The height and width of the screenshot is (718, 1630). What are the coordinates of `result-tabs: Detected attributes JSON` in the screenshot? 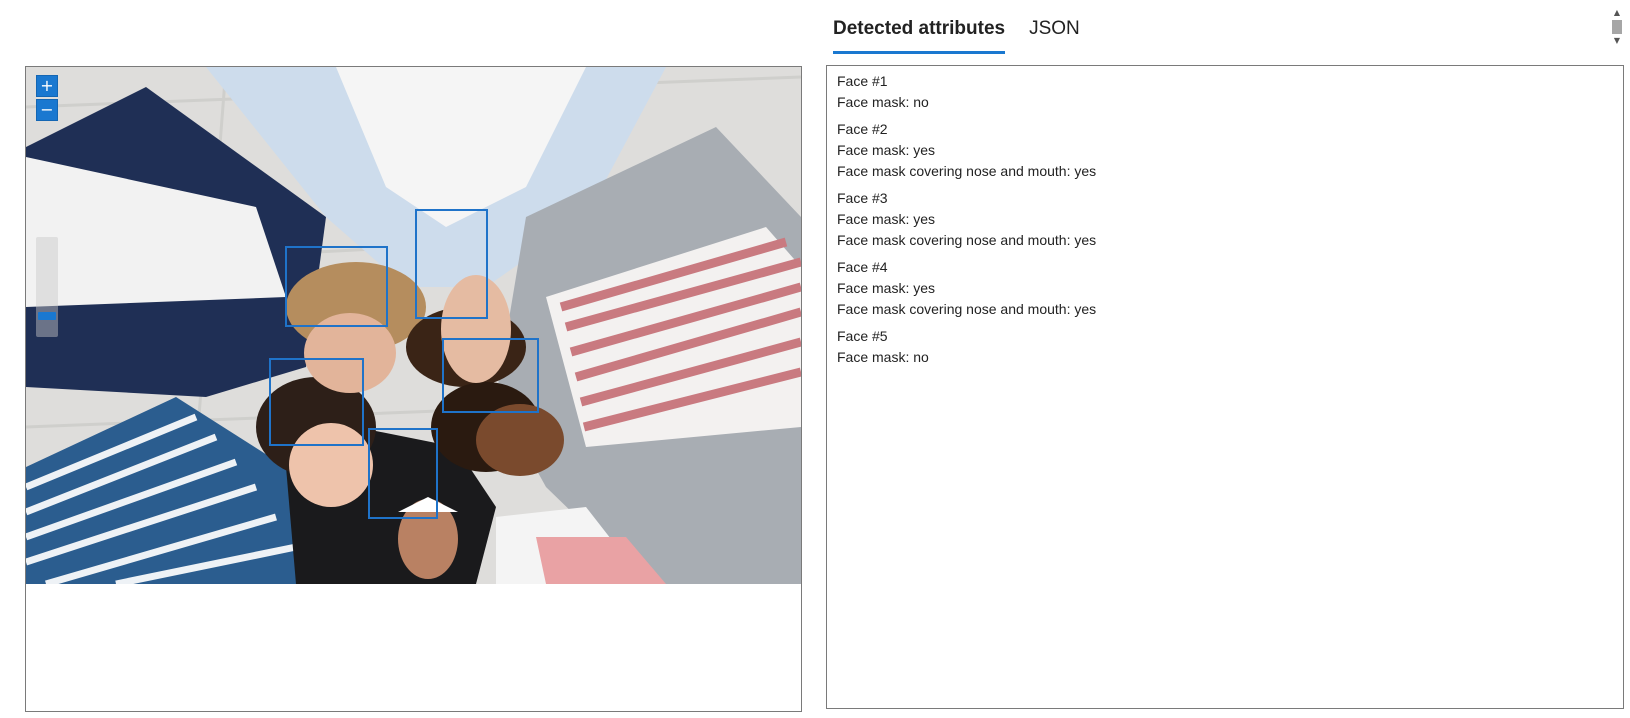 It's located at (956, 34).